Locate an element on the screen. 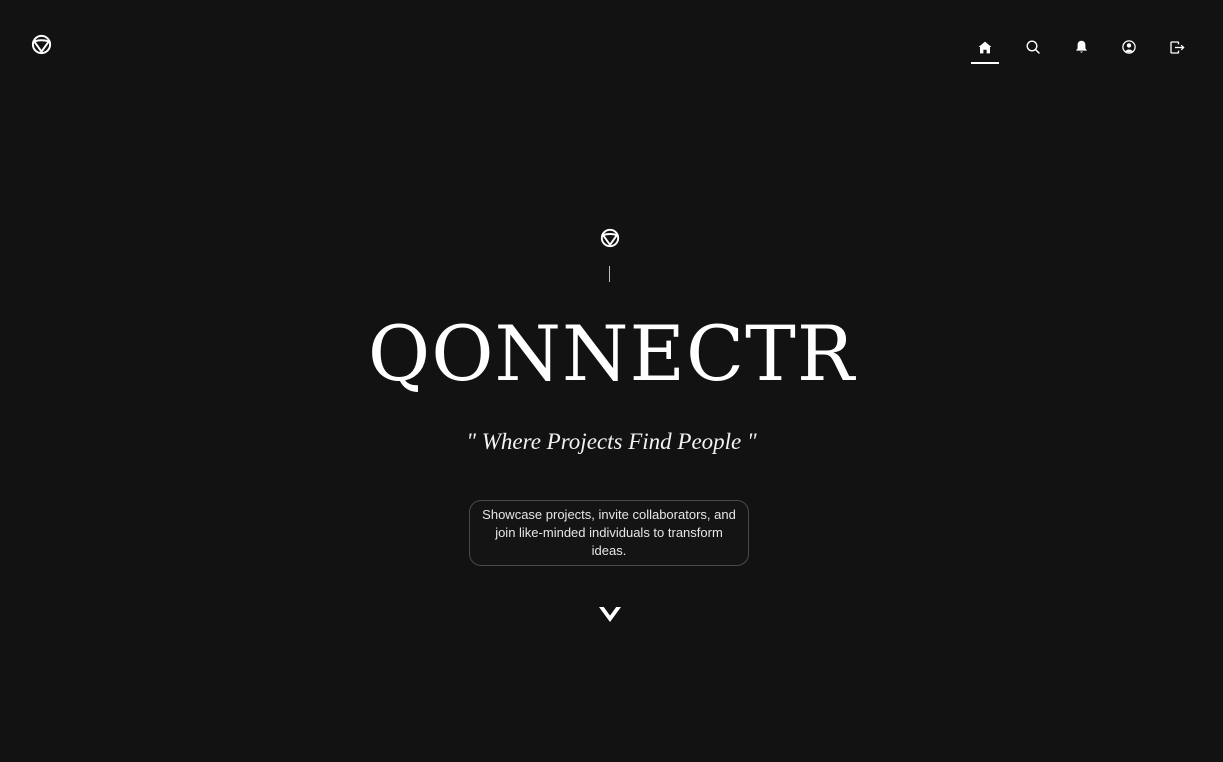 The width and height of the screenshot is (1223, 762). hero-divider is located at coordinates (609, 274).